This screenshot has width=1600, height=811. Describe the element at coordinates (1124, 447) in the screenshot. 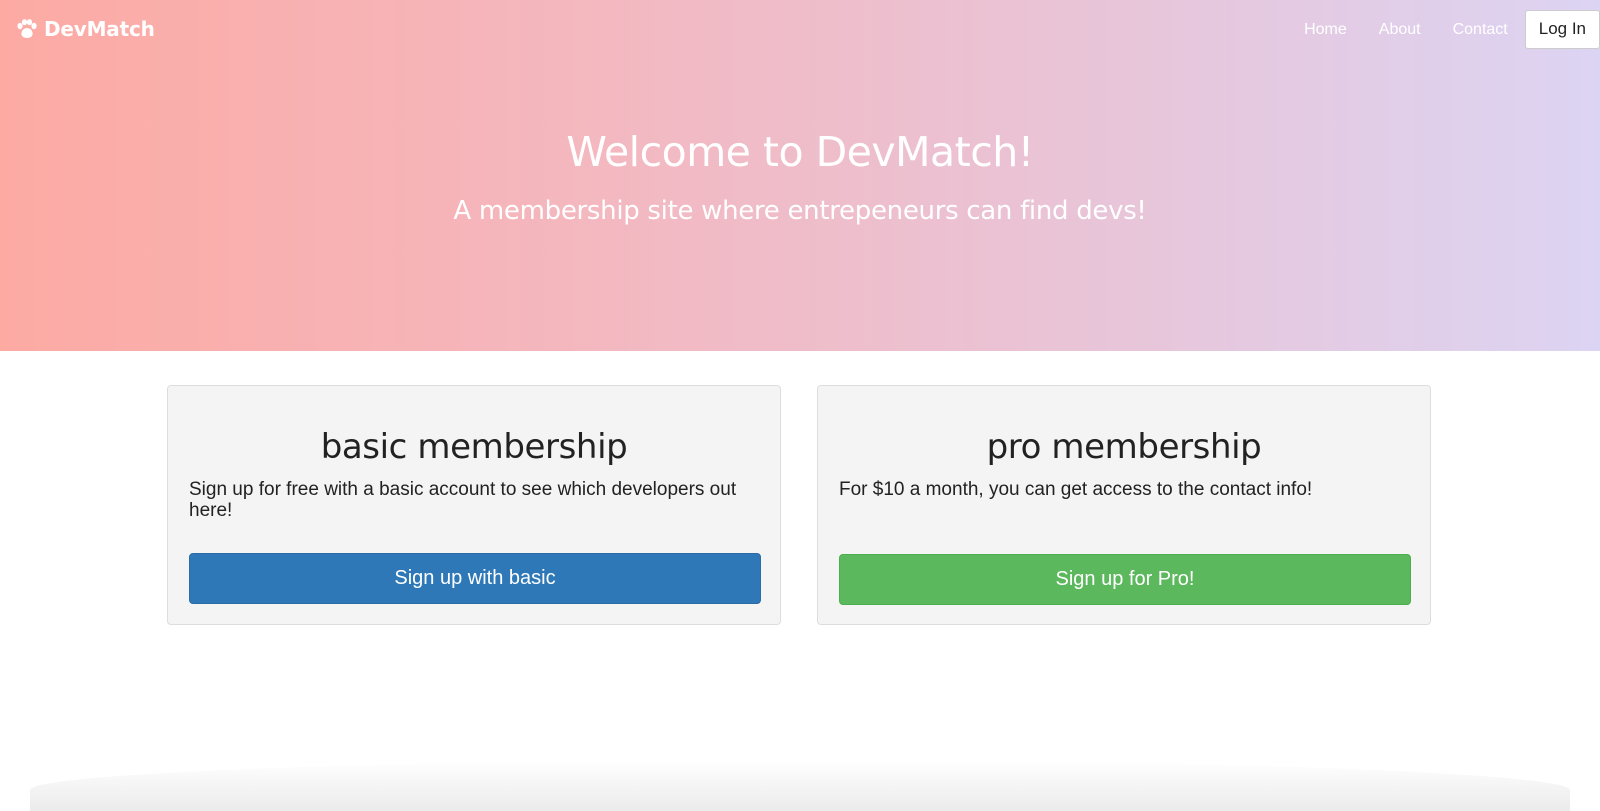

I see `pro-plan-title: pro membership` at that location.